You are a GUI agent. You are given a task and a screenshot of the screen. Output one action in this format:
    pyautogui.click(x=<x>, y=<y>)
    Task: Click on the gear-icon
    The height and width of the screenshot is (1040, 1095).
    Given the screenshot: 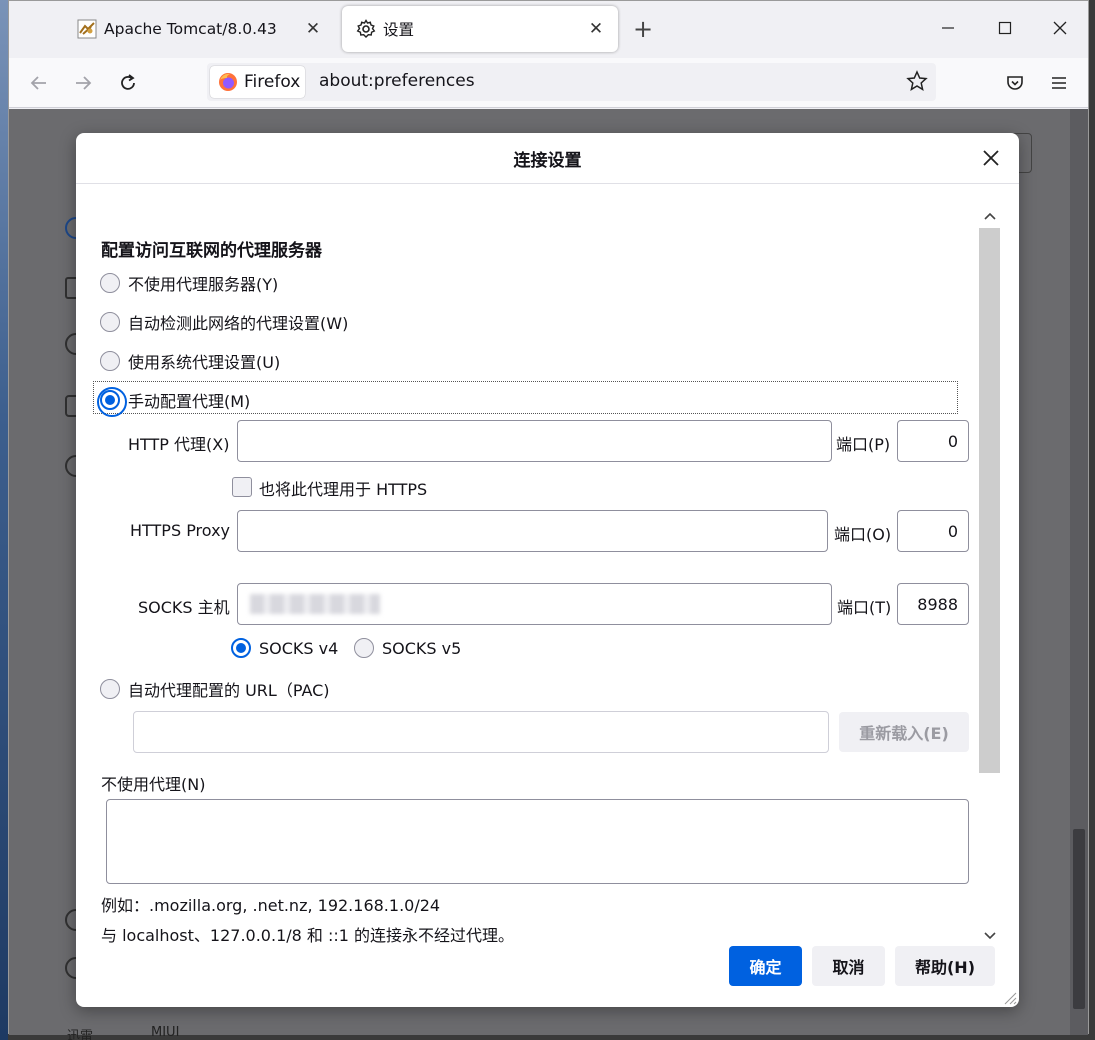 What is the action you would take?
    pyautogui.click(x=366, y=28)
    